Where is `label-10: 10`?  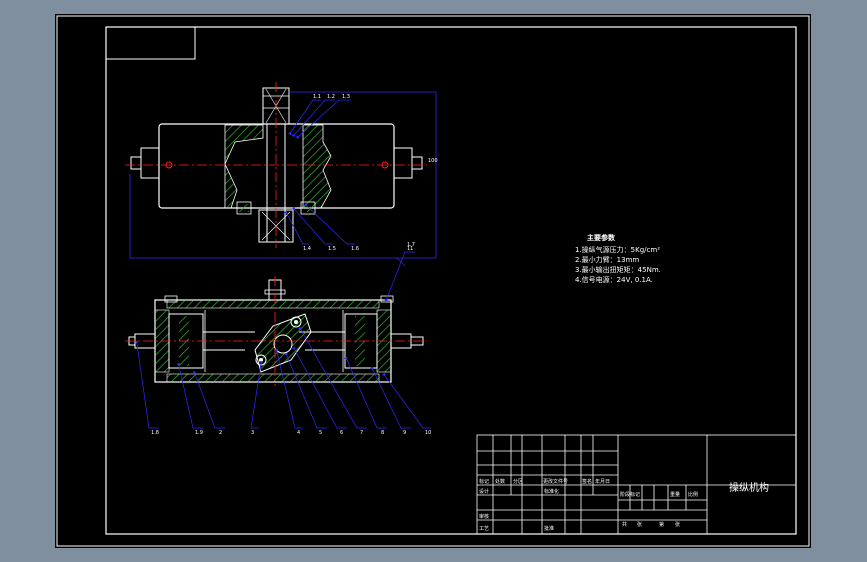 label-10: 10 is located at coordinates (428, 433).